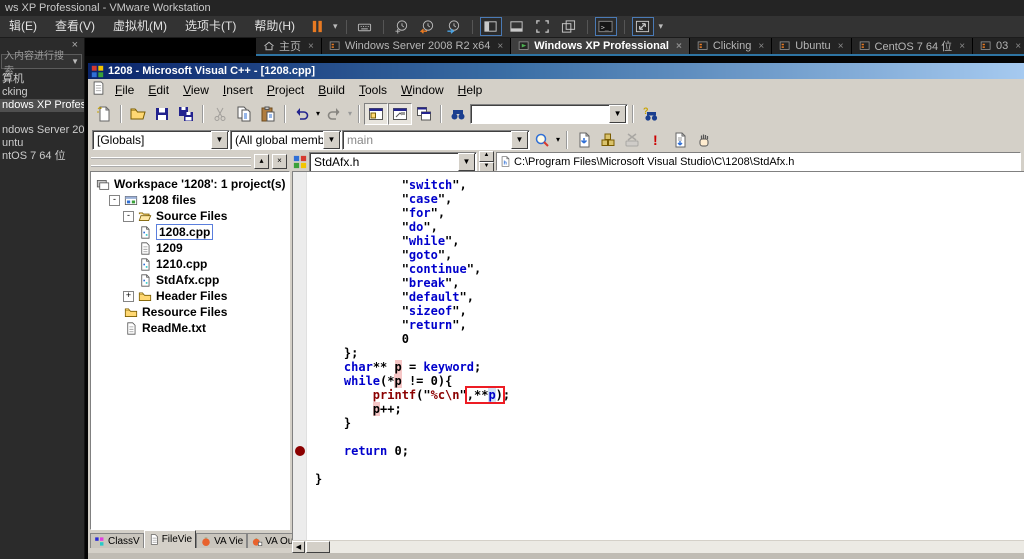 The image size is (1024, 559). What do you see at coordinates (373, 90) in the screenshot?
I see `msvc-menu-item: Tools` at bounding box center [373, 90].